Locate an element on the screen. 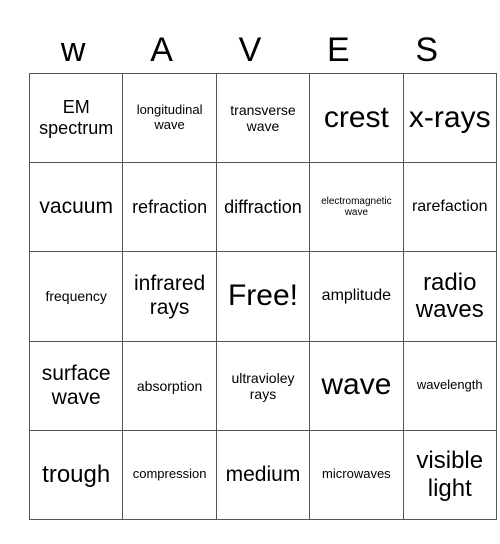 This screenshot has width=500, height=544. header-letter-w: w is located at coordinates (73, 50).